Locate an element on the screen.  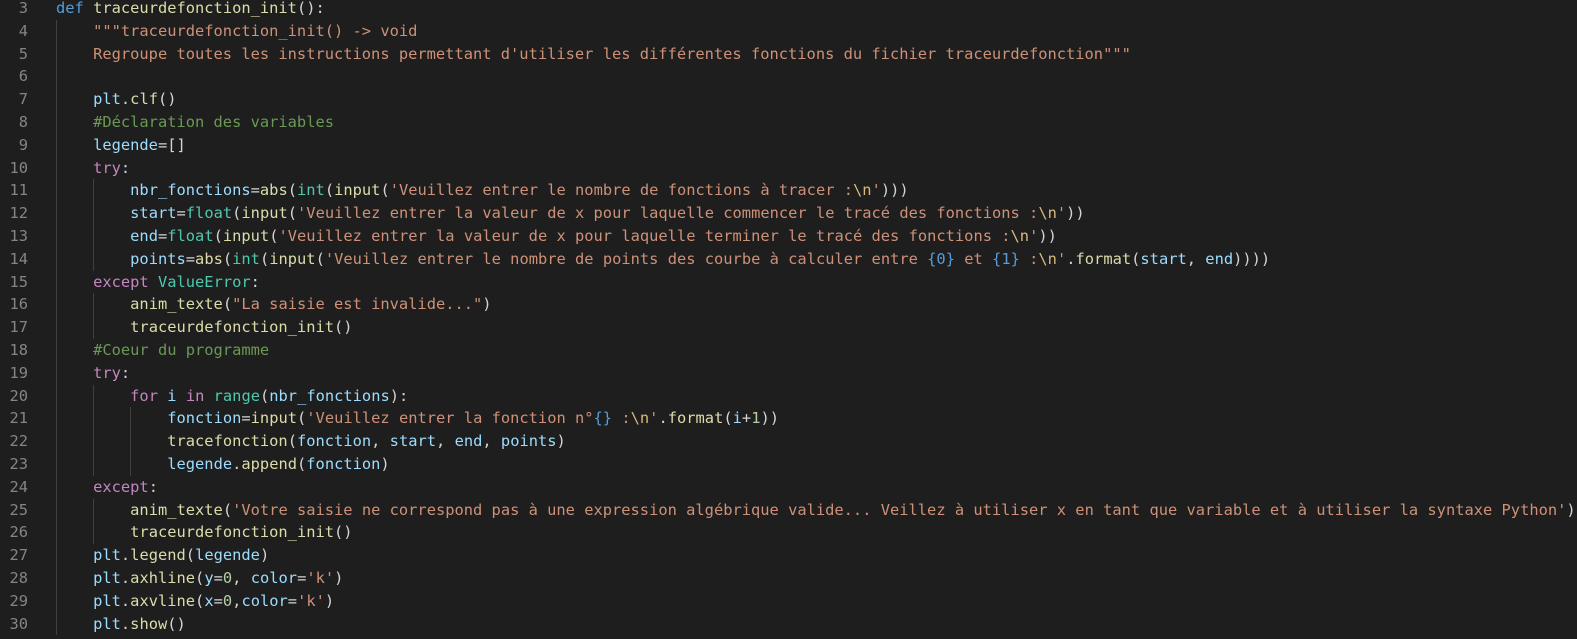
token-punctuation: ) is located at coordinates (561, 441).